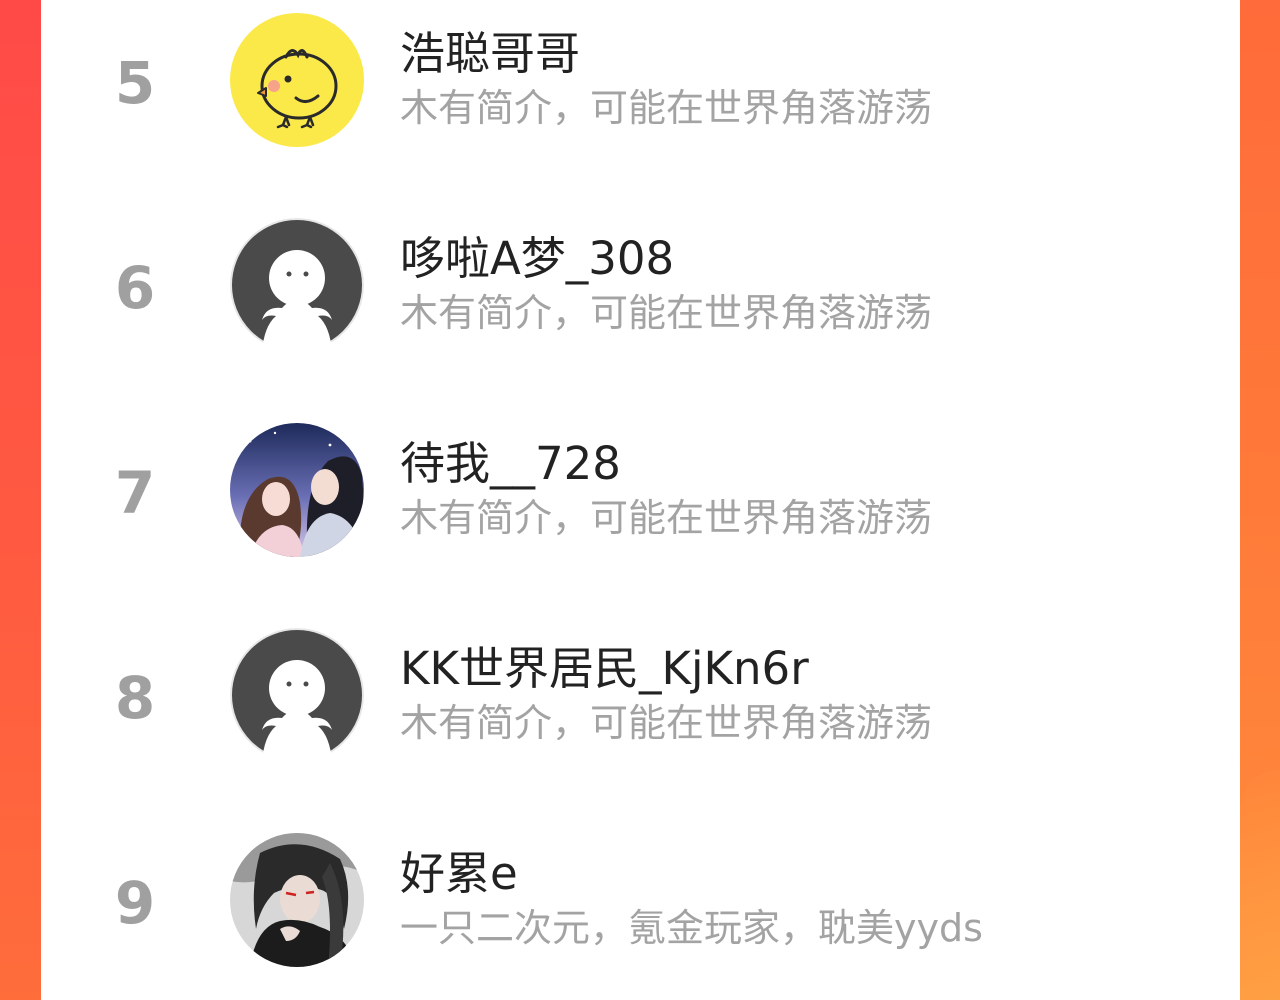 The height and width of the screenshot is (1000, 1280). I want to click on user-name: 待我__728, so click(510, 459).